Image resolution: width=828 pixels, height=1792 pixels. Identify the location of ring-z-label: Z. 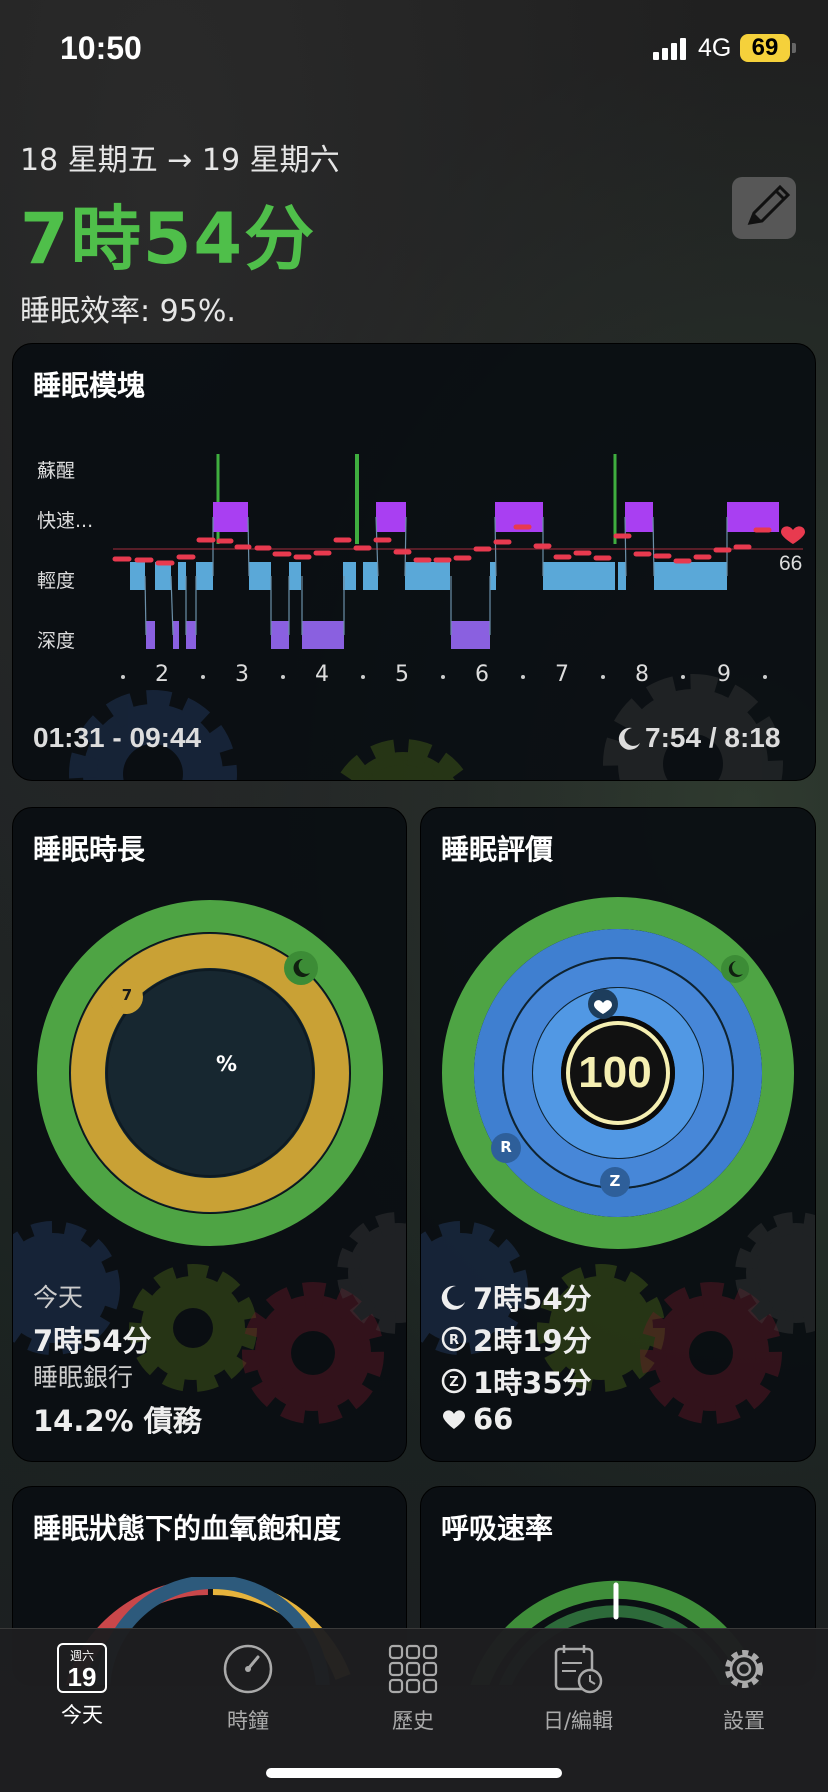
(615, 1181).